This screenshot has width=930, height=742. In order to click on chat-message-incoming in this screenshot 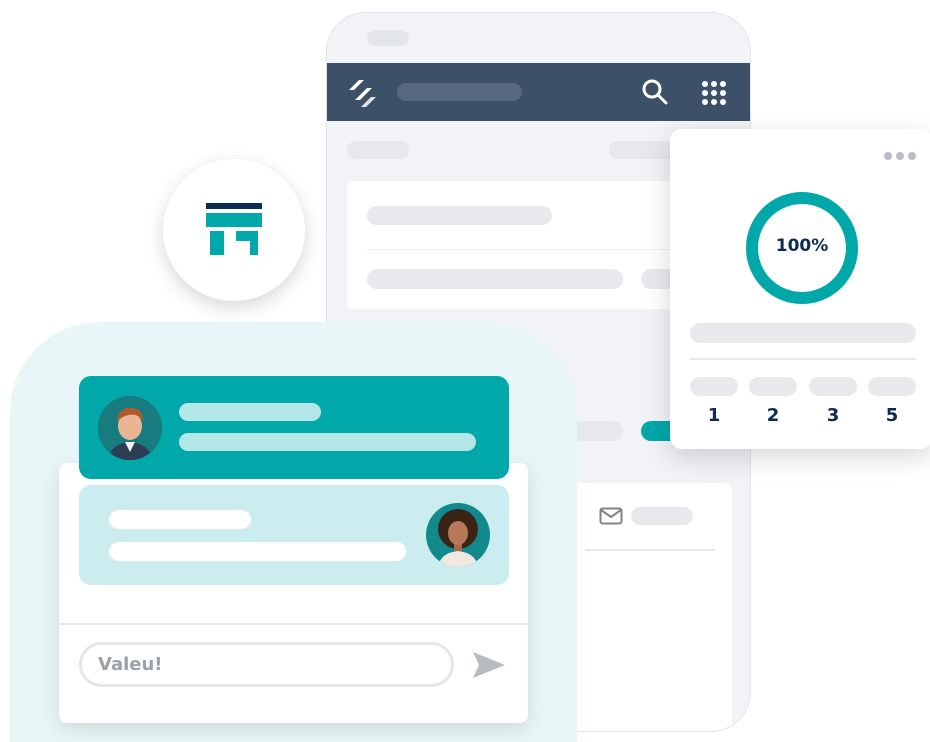, I will do `click(294, 427)`.